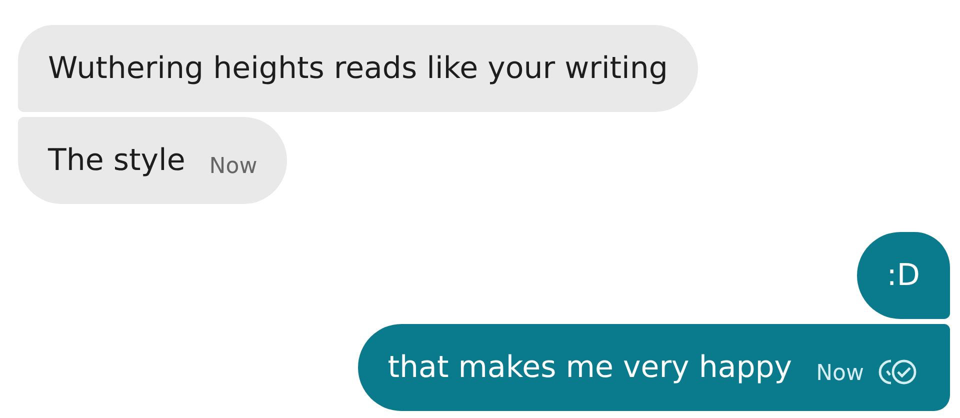 Image resolution: width=960 pixels, height=418 pixels. What do you see at coordinates (117, 160) in the screenshot?
I see `message-text: The style` at bounding box center [117, 160].